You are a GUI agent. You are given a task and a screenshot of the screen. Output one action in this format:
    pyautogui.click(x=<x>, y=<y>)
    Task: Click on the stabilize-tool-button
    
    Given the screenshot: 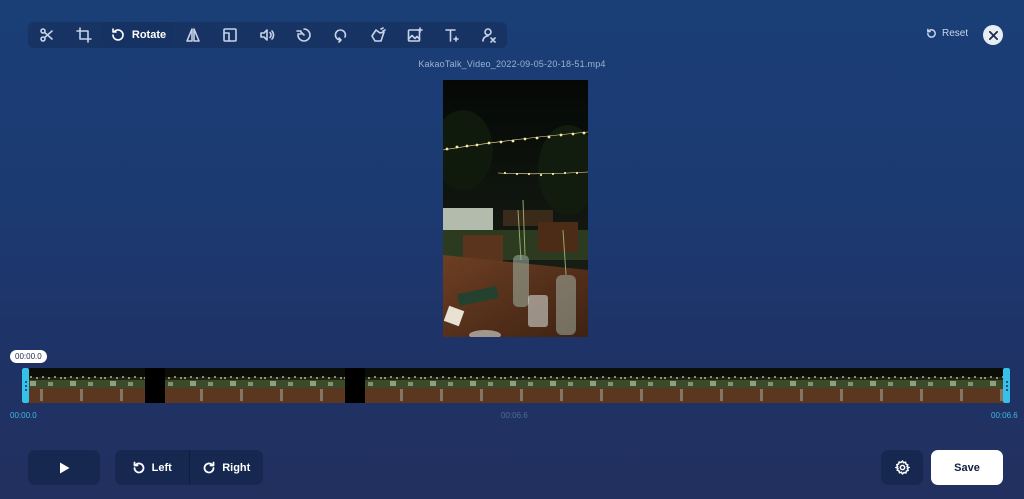 What is the action you would take?
    pyautogui.click(x=377, y=35)
    